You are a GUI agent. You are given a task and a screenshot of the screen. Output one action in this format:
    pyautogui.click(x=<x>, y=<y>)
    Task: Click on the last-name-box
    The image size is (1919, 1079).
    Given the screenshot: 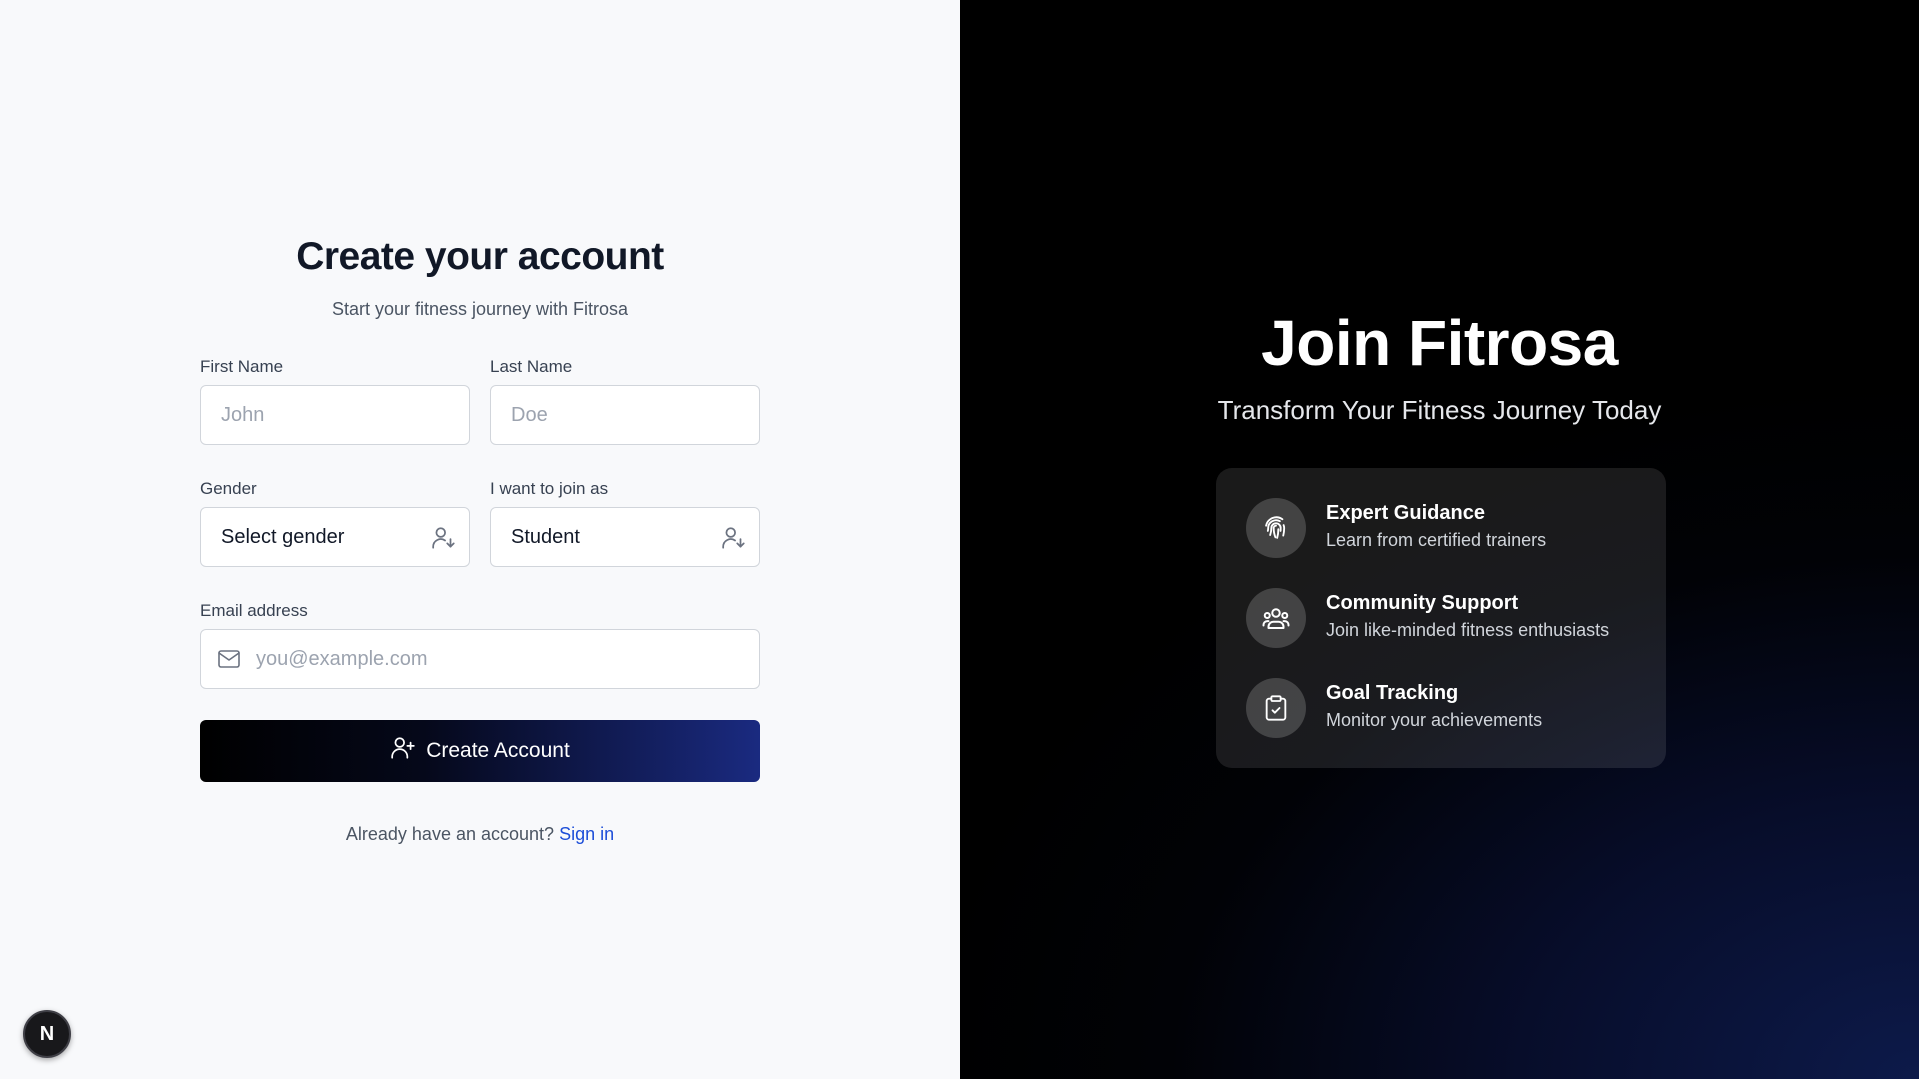 What is the action you would take?
    pyautogui.click(x=625, y=415)
    